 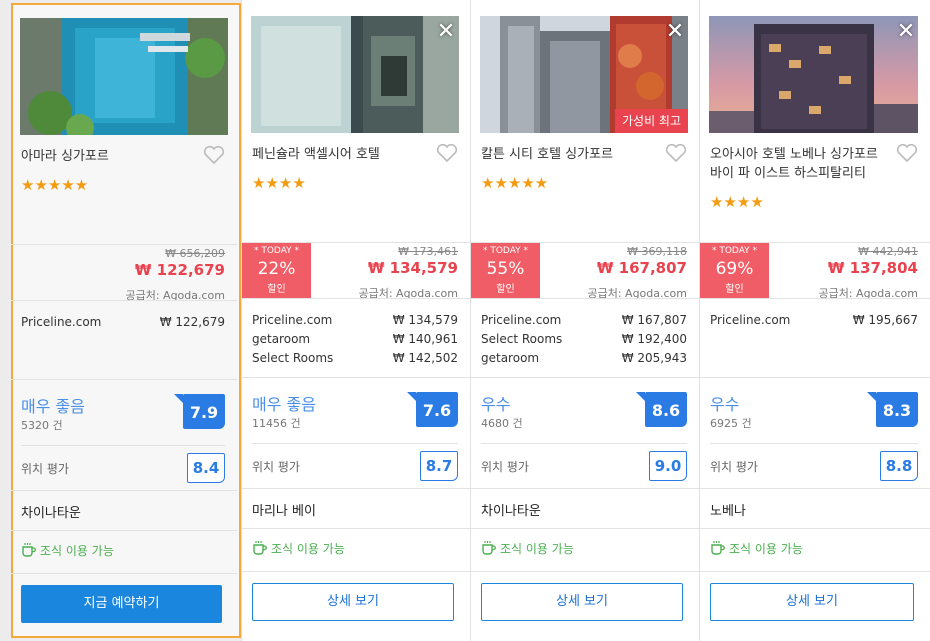 I want to click on location-score: 8.7, so click(x=439, y=466).